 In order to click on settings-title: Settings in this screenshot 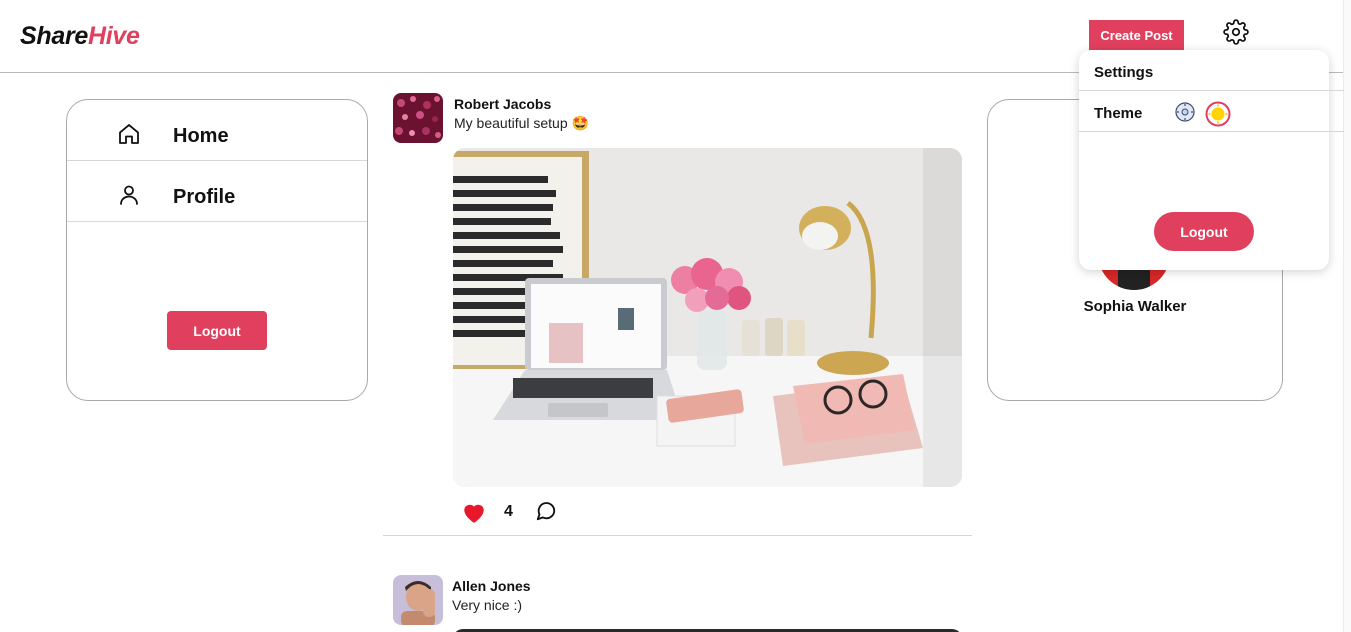, I will do `click(1124, 72)`.